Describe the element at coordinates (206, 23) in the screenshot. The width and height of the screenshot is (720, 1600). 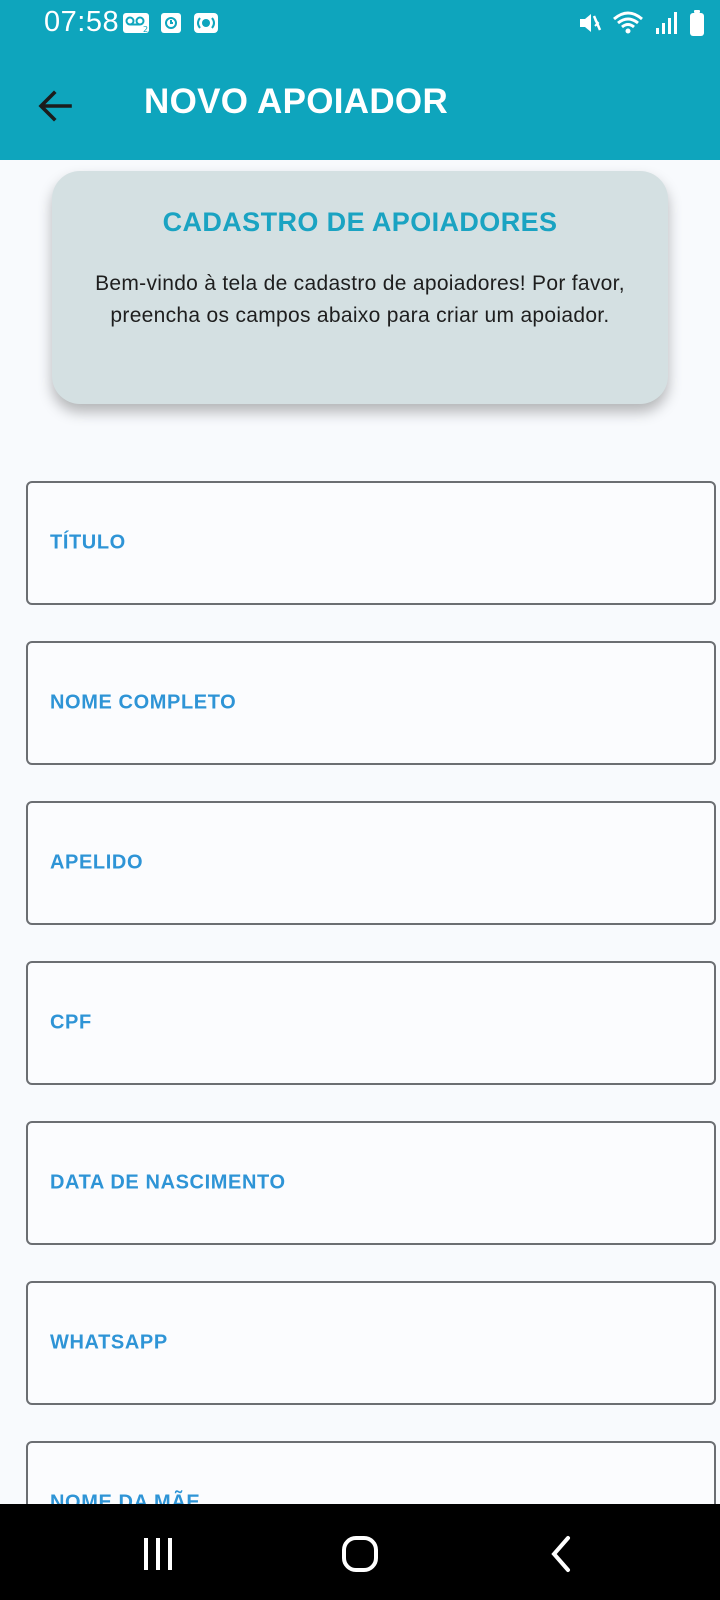
I see `radio-icon` at that location.